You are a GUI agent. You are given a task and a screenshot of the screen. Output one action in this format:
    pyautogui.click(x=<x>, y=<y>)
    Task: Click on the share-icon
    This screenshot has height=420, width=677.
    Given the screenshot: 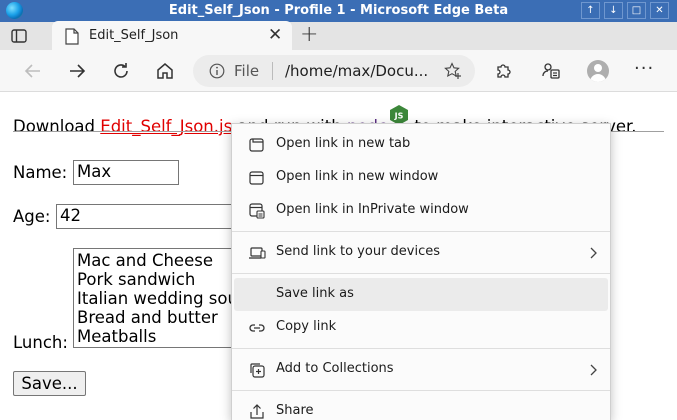 What is the action you would take?
    pyautogui.click(x=257, y=411)
    